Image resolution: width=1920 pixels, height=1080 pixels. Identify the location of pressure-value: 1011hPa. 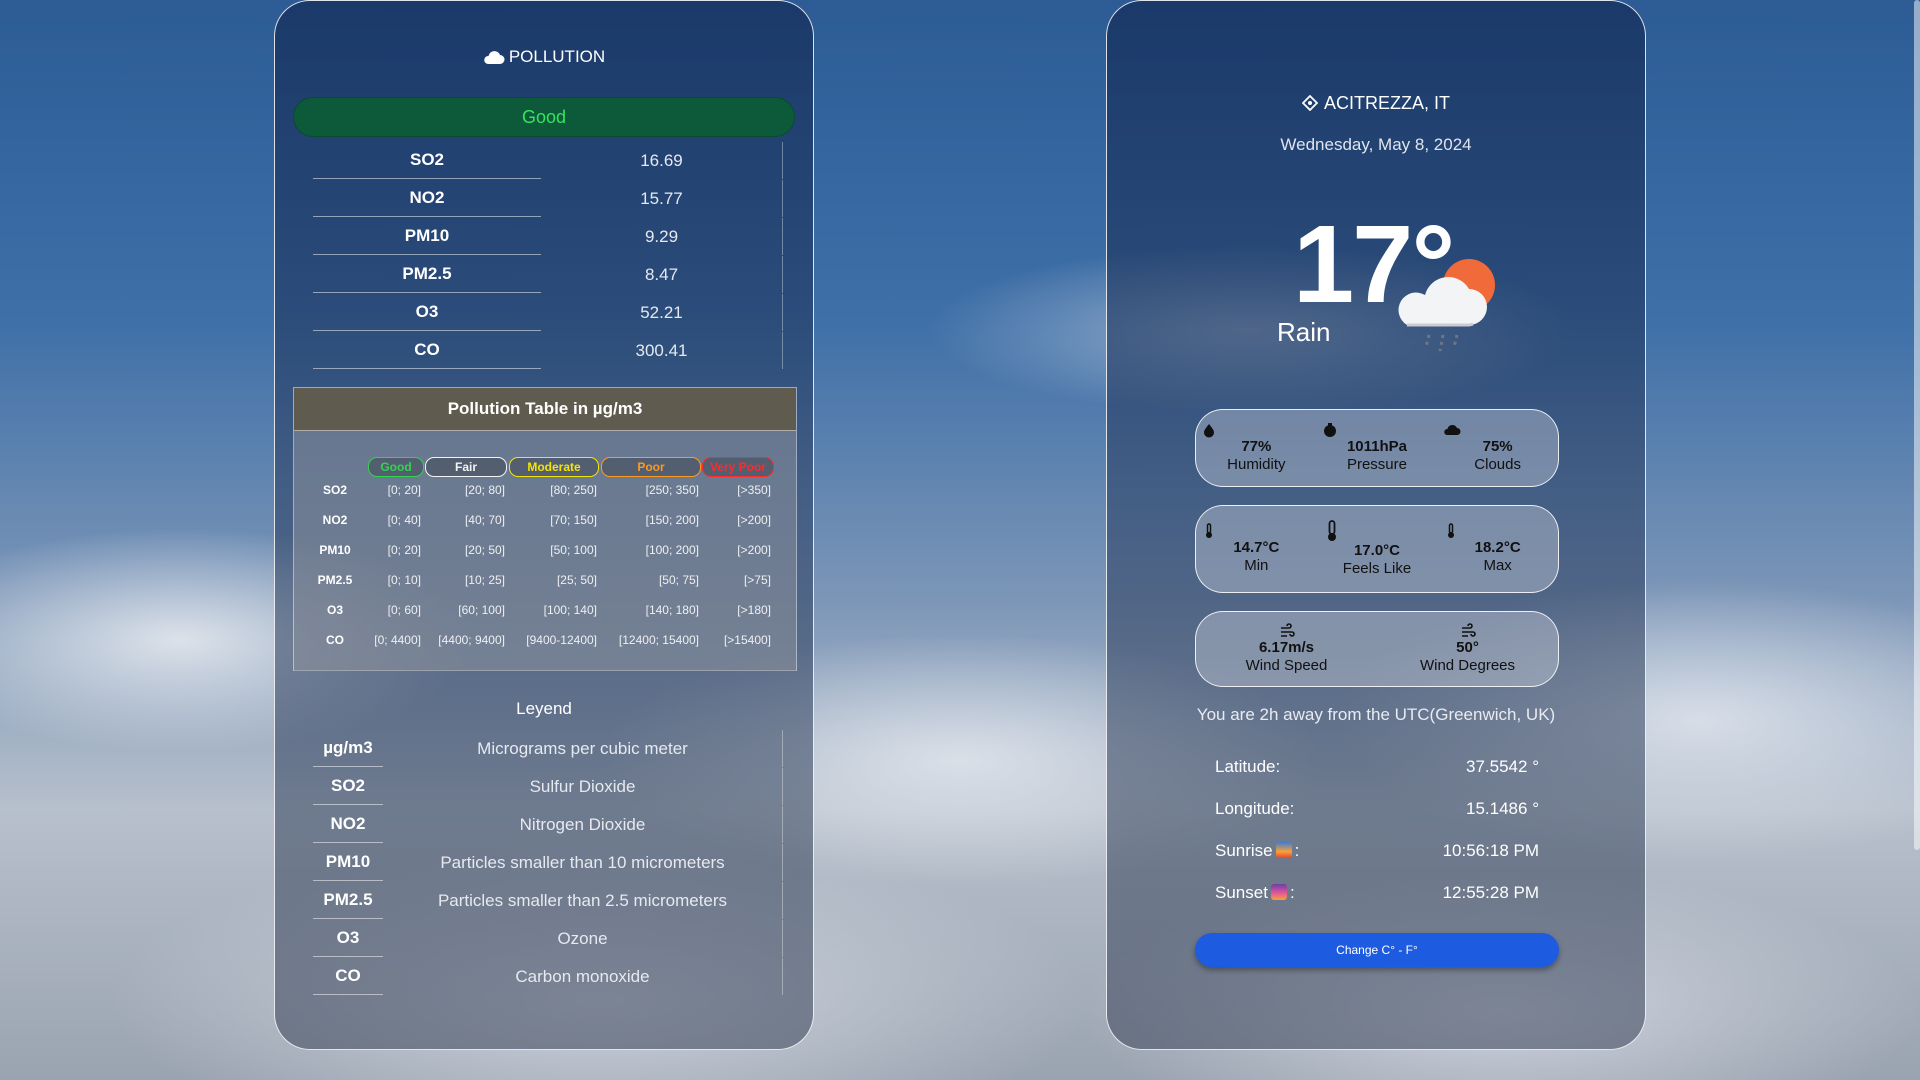
(1377, 446).